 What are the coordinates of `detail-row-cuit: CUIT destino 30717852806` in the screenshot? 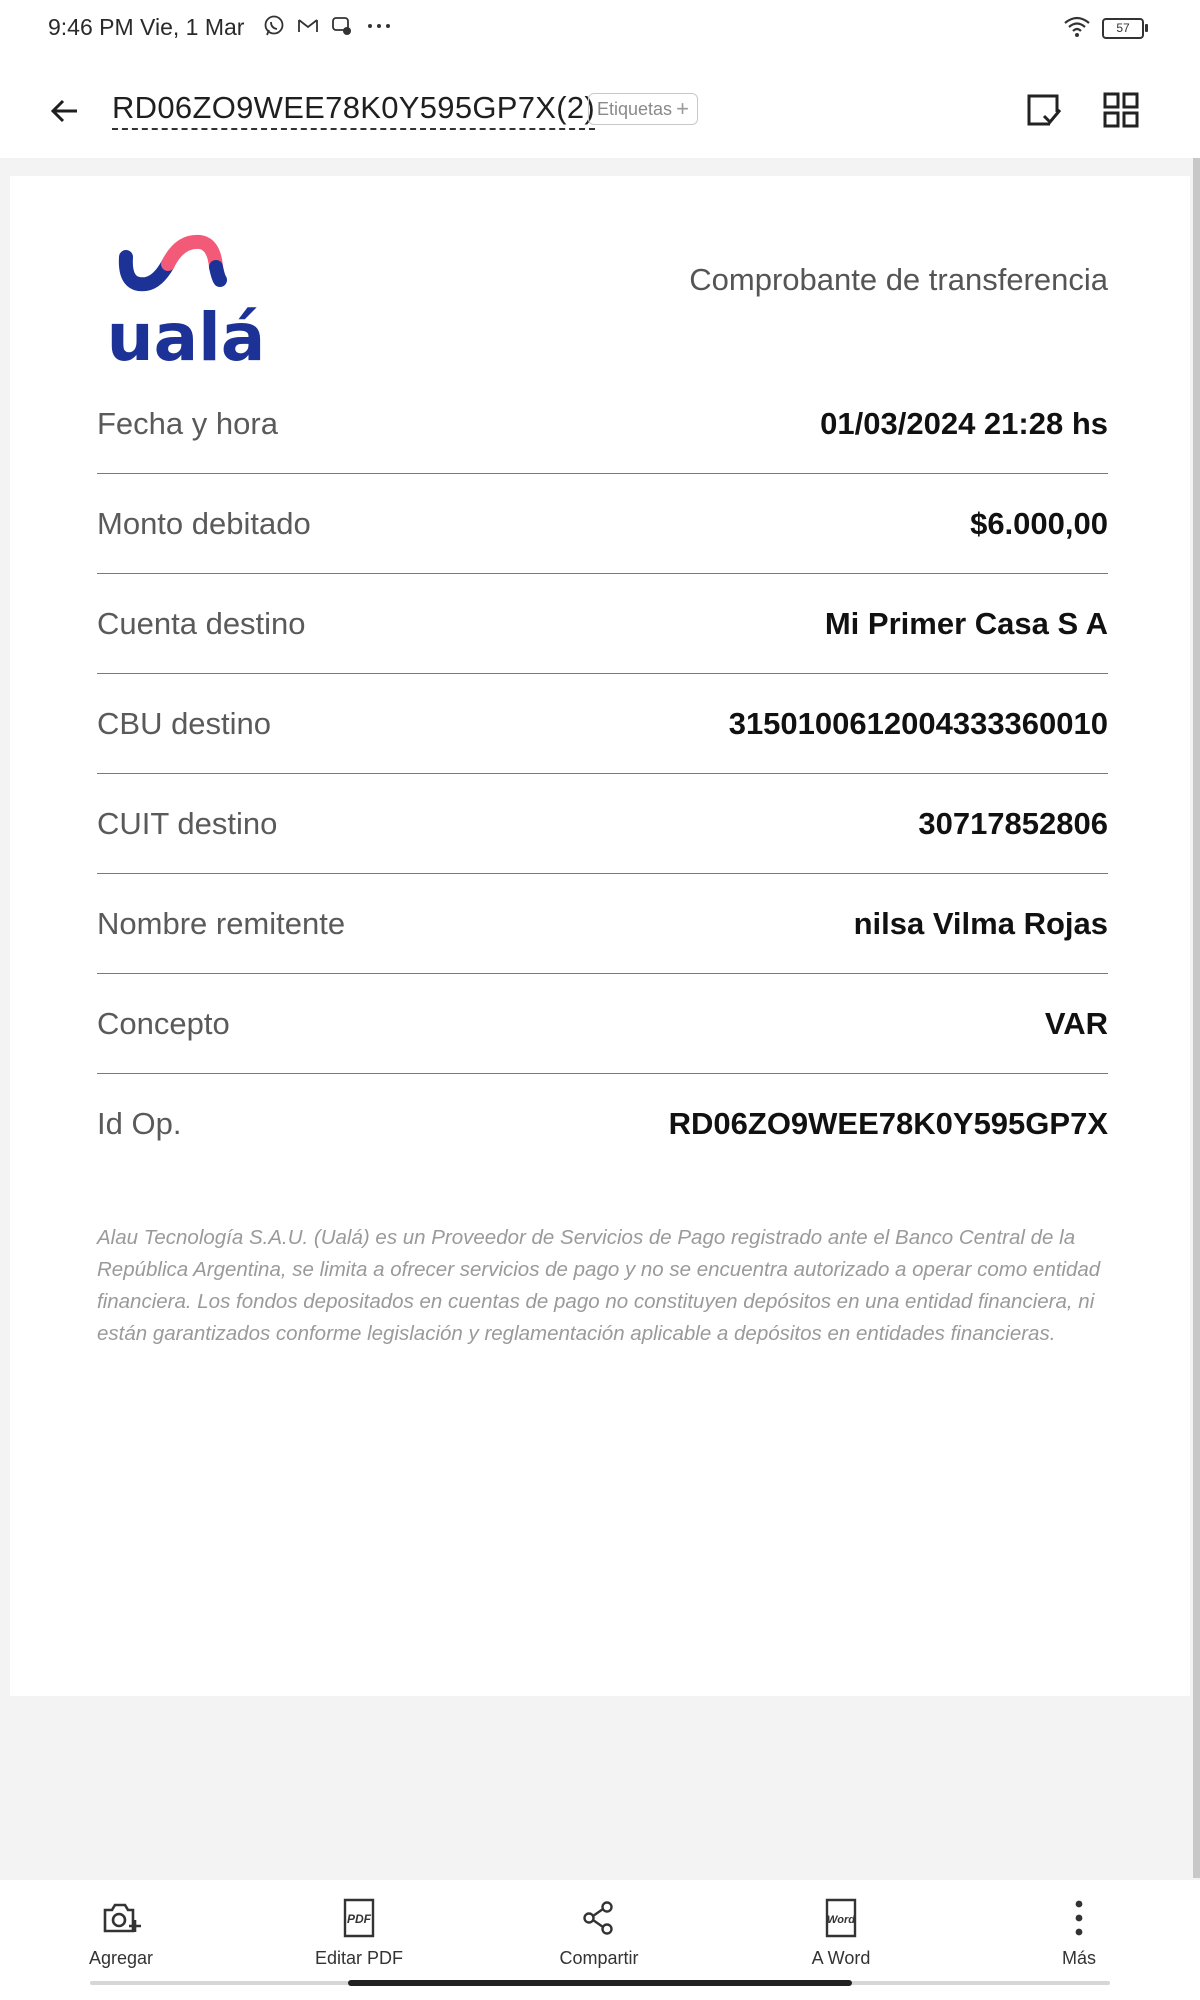 It's located at (602, 824).